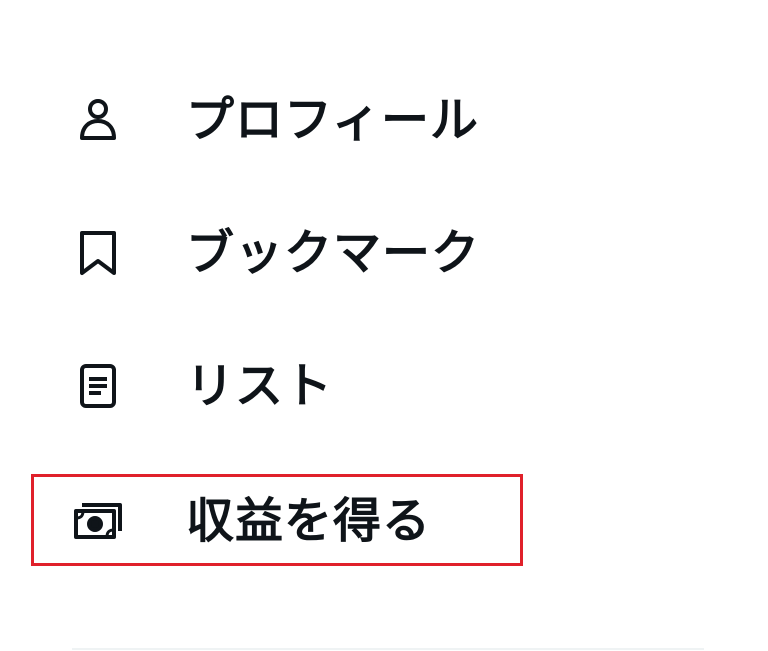 This screenshot has width=768, height=651. What do you see at coordinates (98, 386) in the screenshot?
I see `list-icon` at bounding box center [98, 386].